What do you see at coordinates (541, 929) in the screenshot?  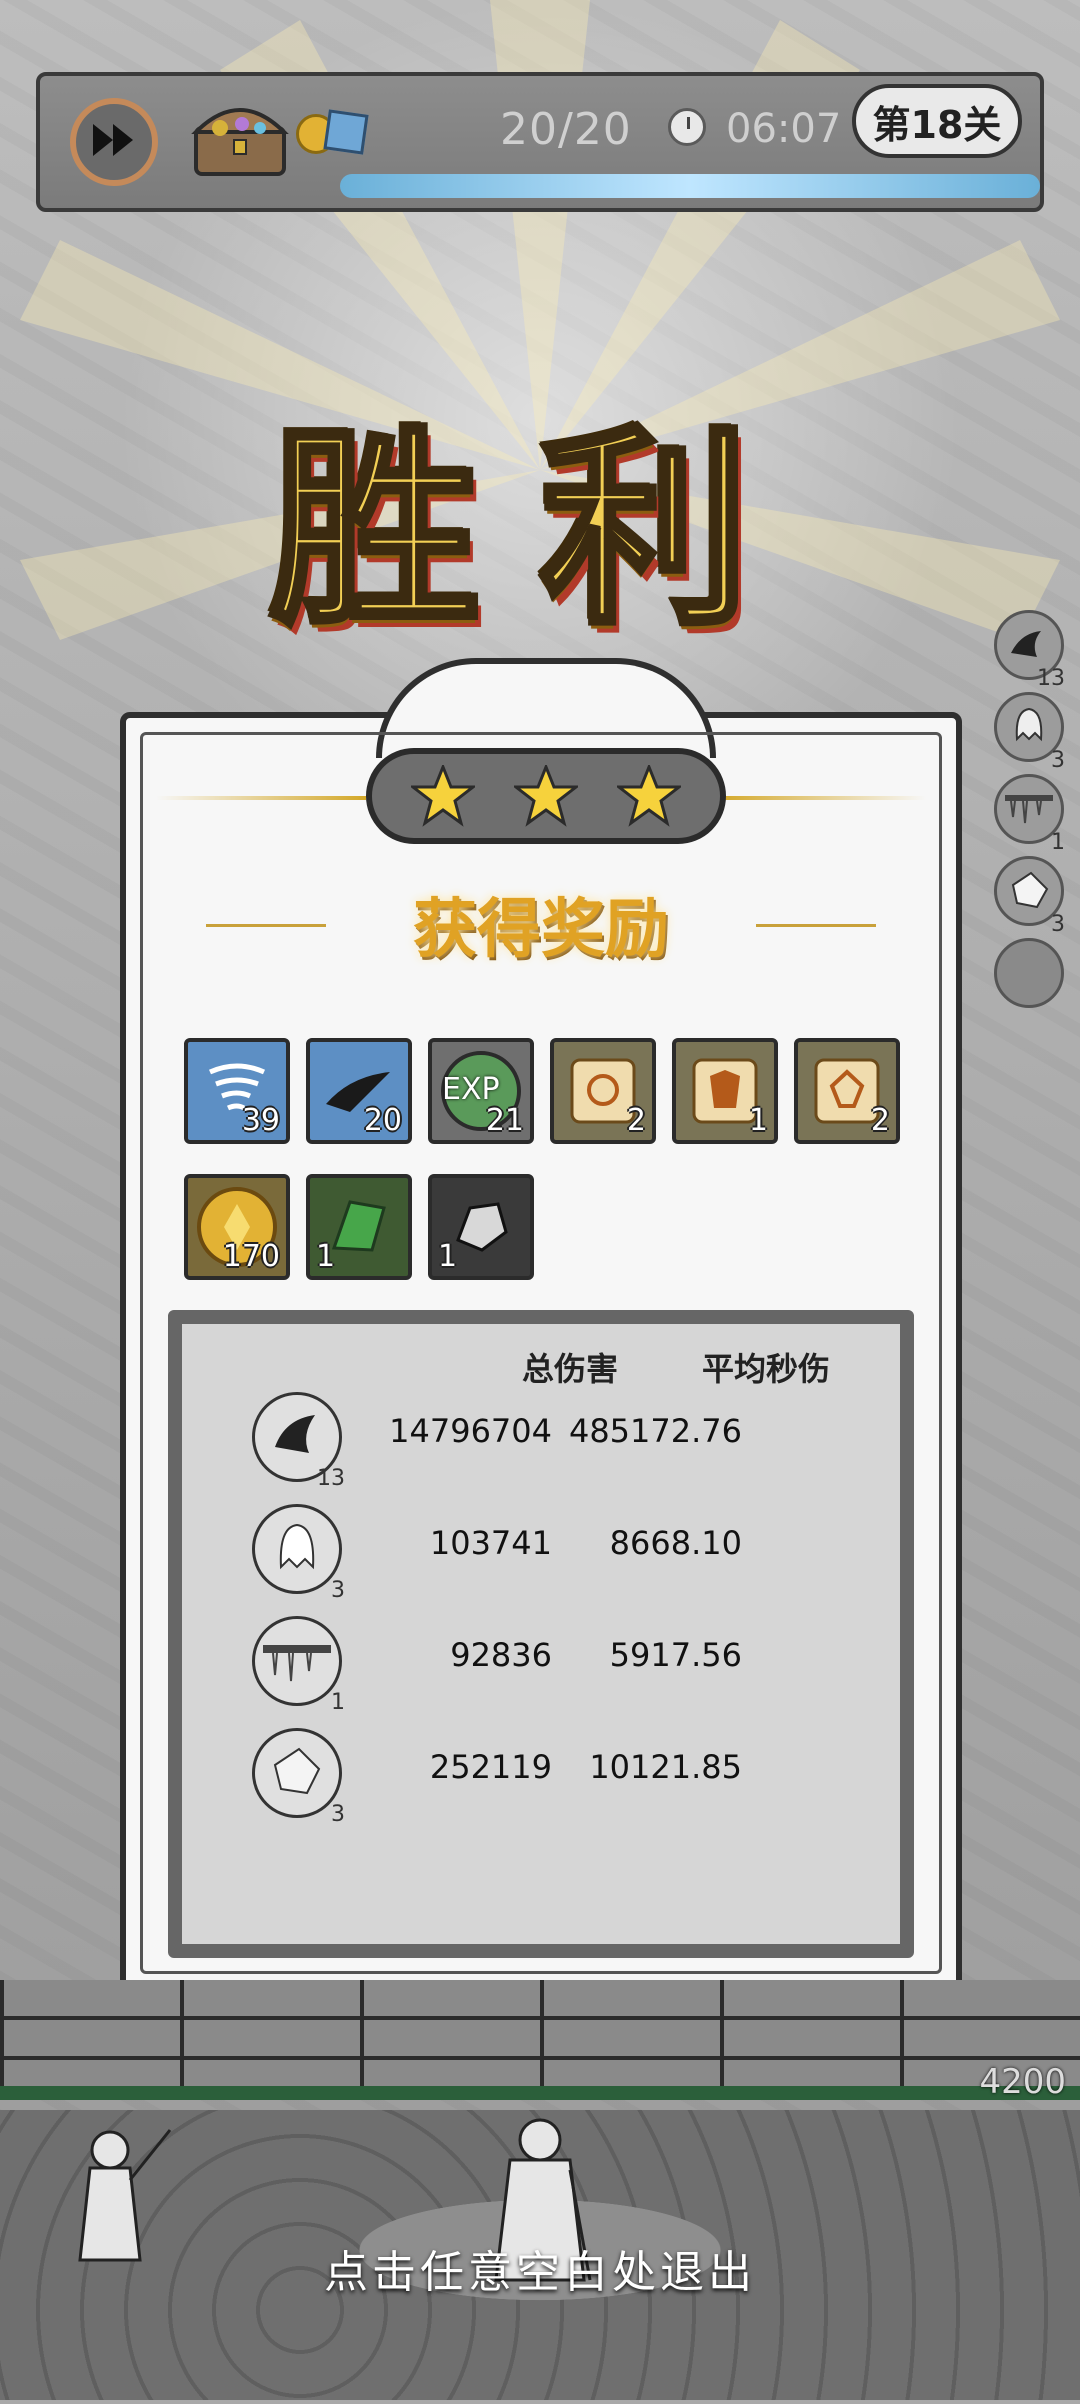 I see `reward-title: 获得奖励` at bounding box center [541, 929].